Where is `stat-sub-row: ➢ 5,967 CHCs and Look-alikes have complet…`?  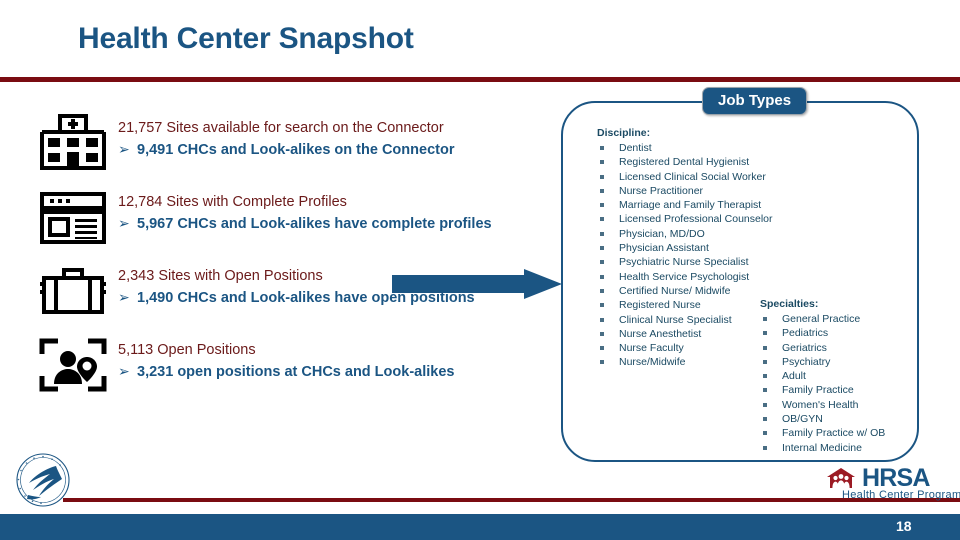 stat-sub-row: ➢ 5,967 CHCs and Look-alikes have complet… is located at coordinates (343, 224).